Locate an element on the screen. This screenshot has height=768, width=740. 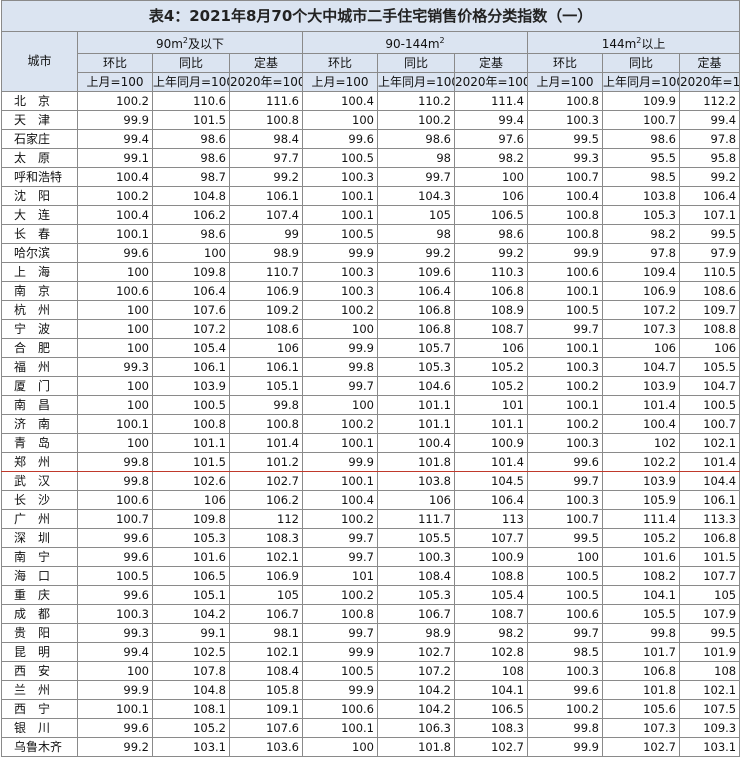
city-cell: 兰 州 is located at coordinates (39, 690).